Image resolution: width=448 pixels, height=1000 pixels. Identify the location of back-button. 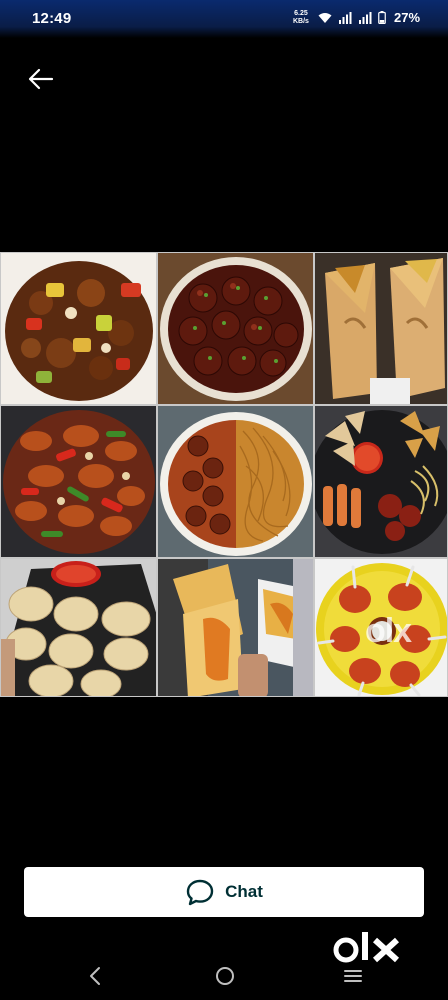
(41, 79).